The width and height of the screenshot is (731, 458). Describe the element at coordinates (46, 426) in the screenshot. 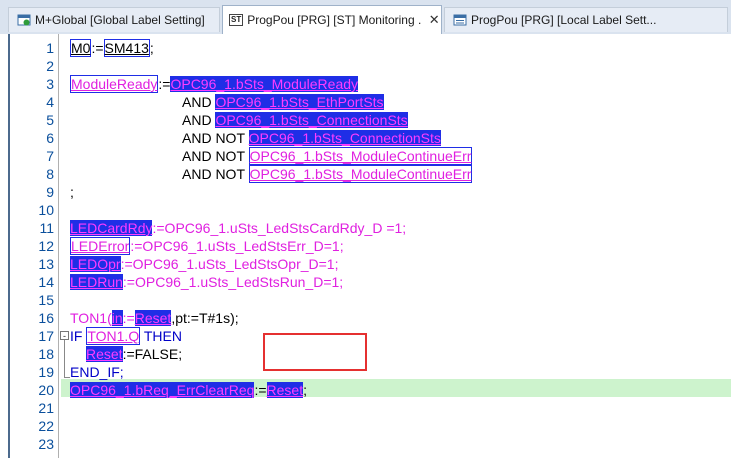

I see `line-number: 22` at that location.